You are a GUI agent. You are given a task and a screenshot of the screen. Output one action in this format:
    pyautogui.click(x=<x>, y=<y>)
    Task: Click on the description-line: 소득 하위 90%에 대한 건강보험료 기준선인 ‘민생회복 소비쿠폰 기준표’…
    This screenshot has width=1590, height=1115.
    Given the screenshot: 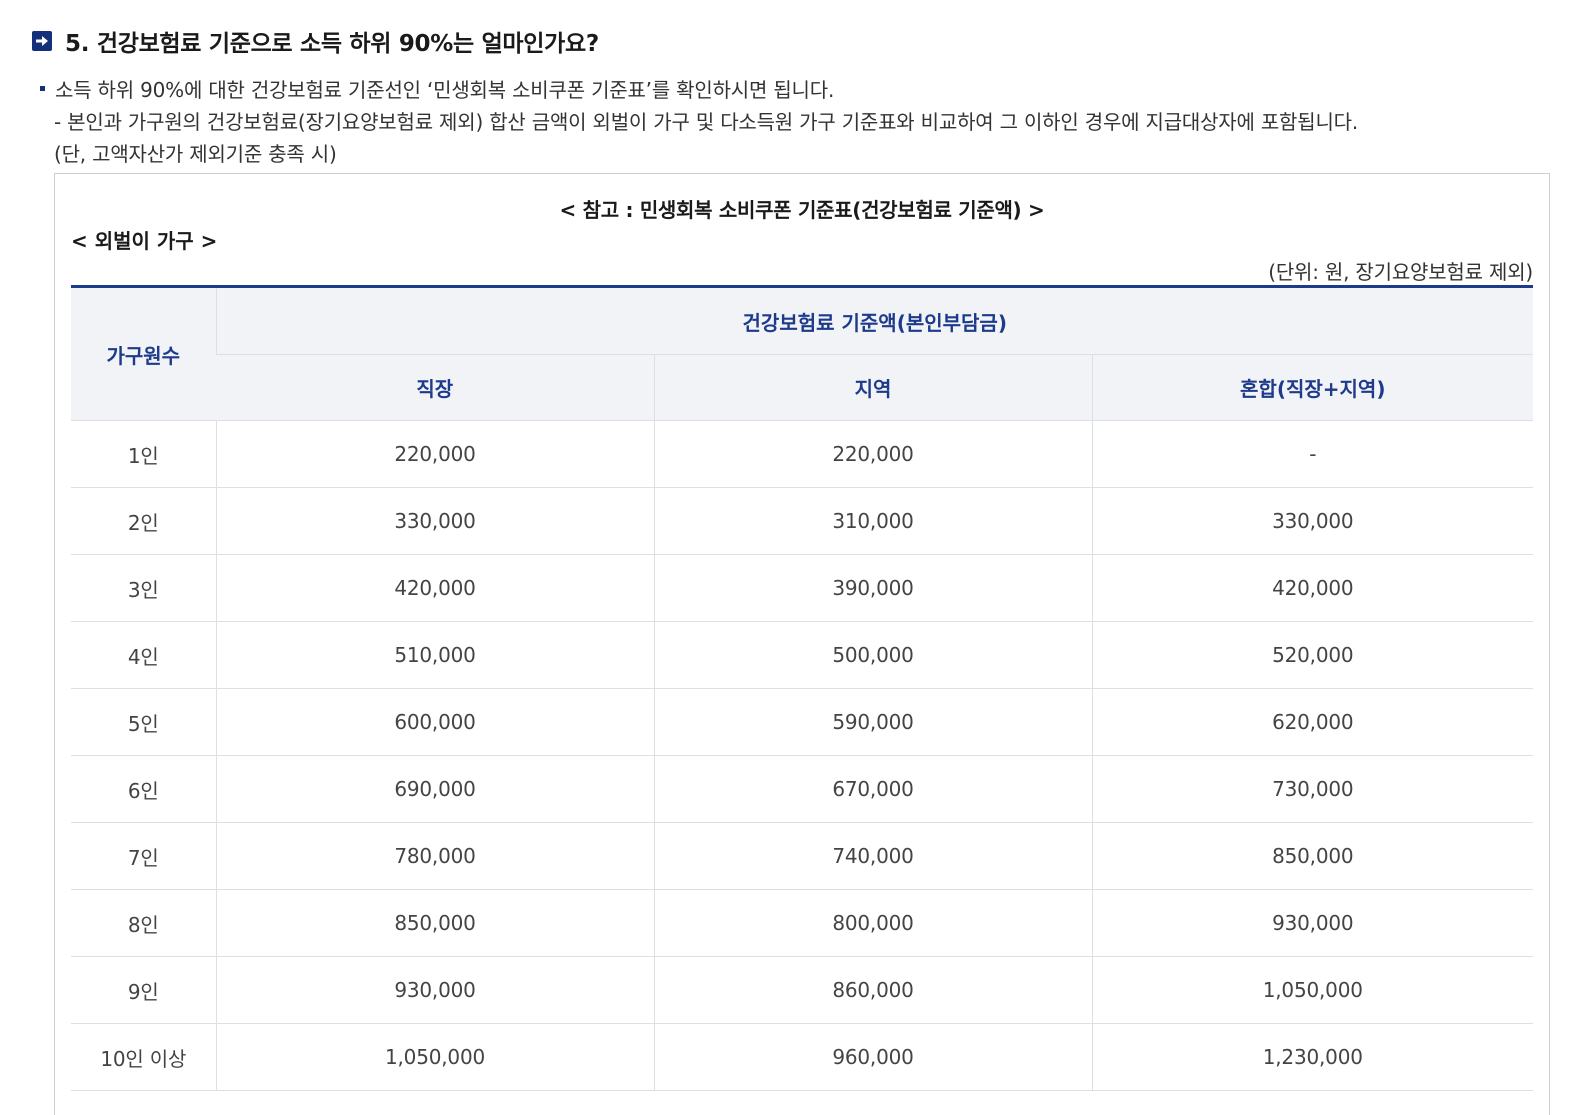 What is the action you would take?
    pyautogui.click(x=805, y=90)
    